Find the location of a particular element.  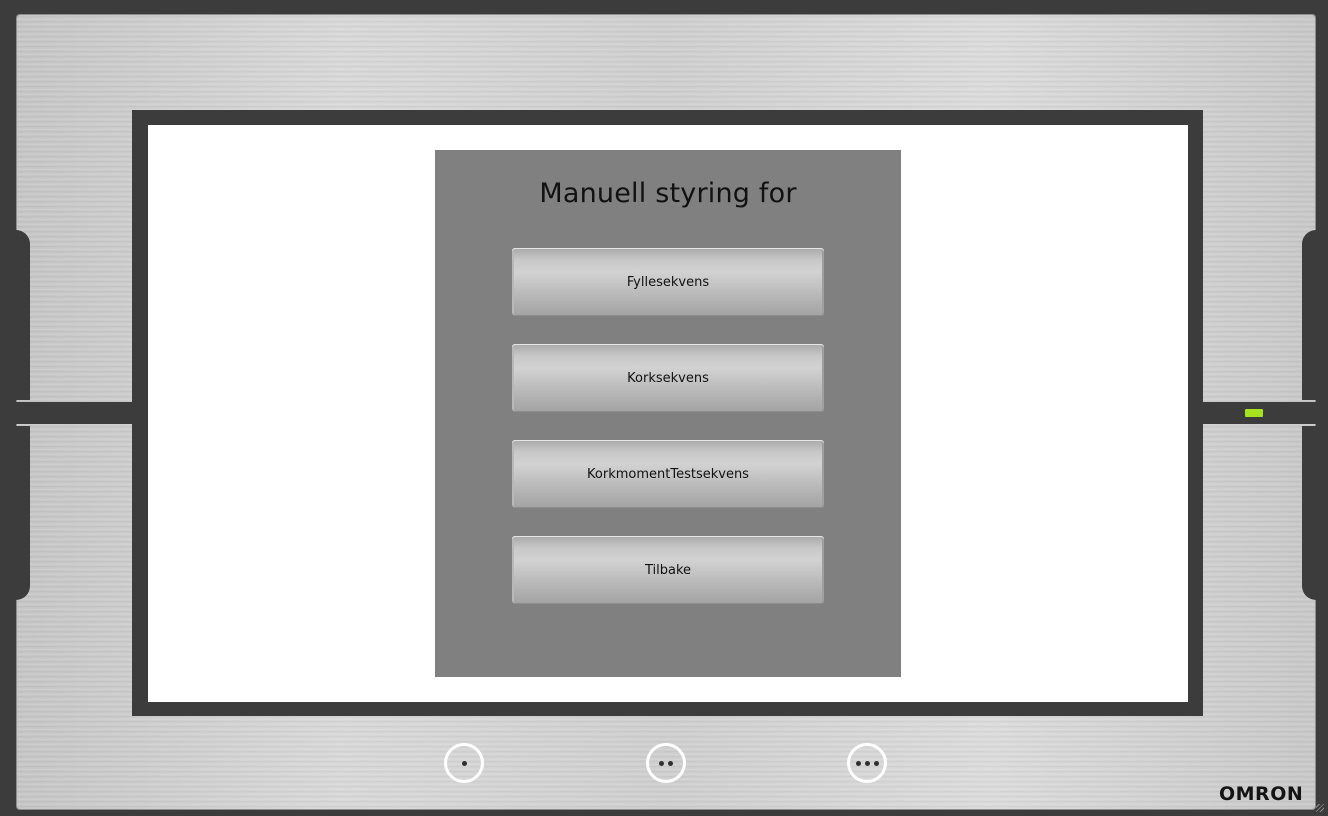

status-led-indicator is located at coordinates (1254, 413).